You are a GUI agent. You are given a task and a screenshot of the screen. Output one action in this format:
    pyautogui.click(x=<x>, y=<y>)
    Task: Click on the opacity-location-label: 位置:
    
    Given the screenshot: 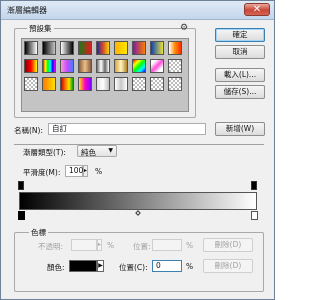 What is the action you would take?
    pyautogui.click(x=142, y=246)
    